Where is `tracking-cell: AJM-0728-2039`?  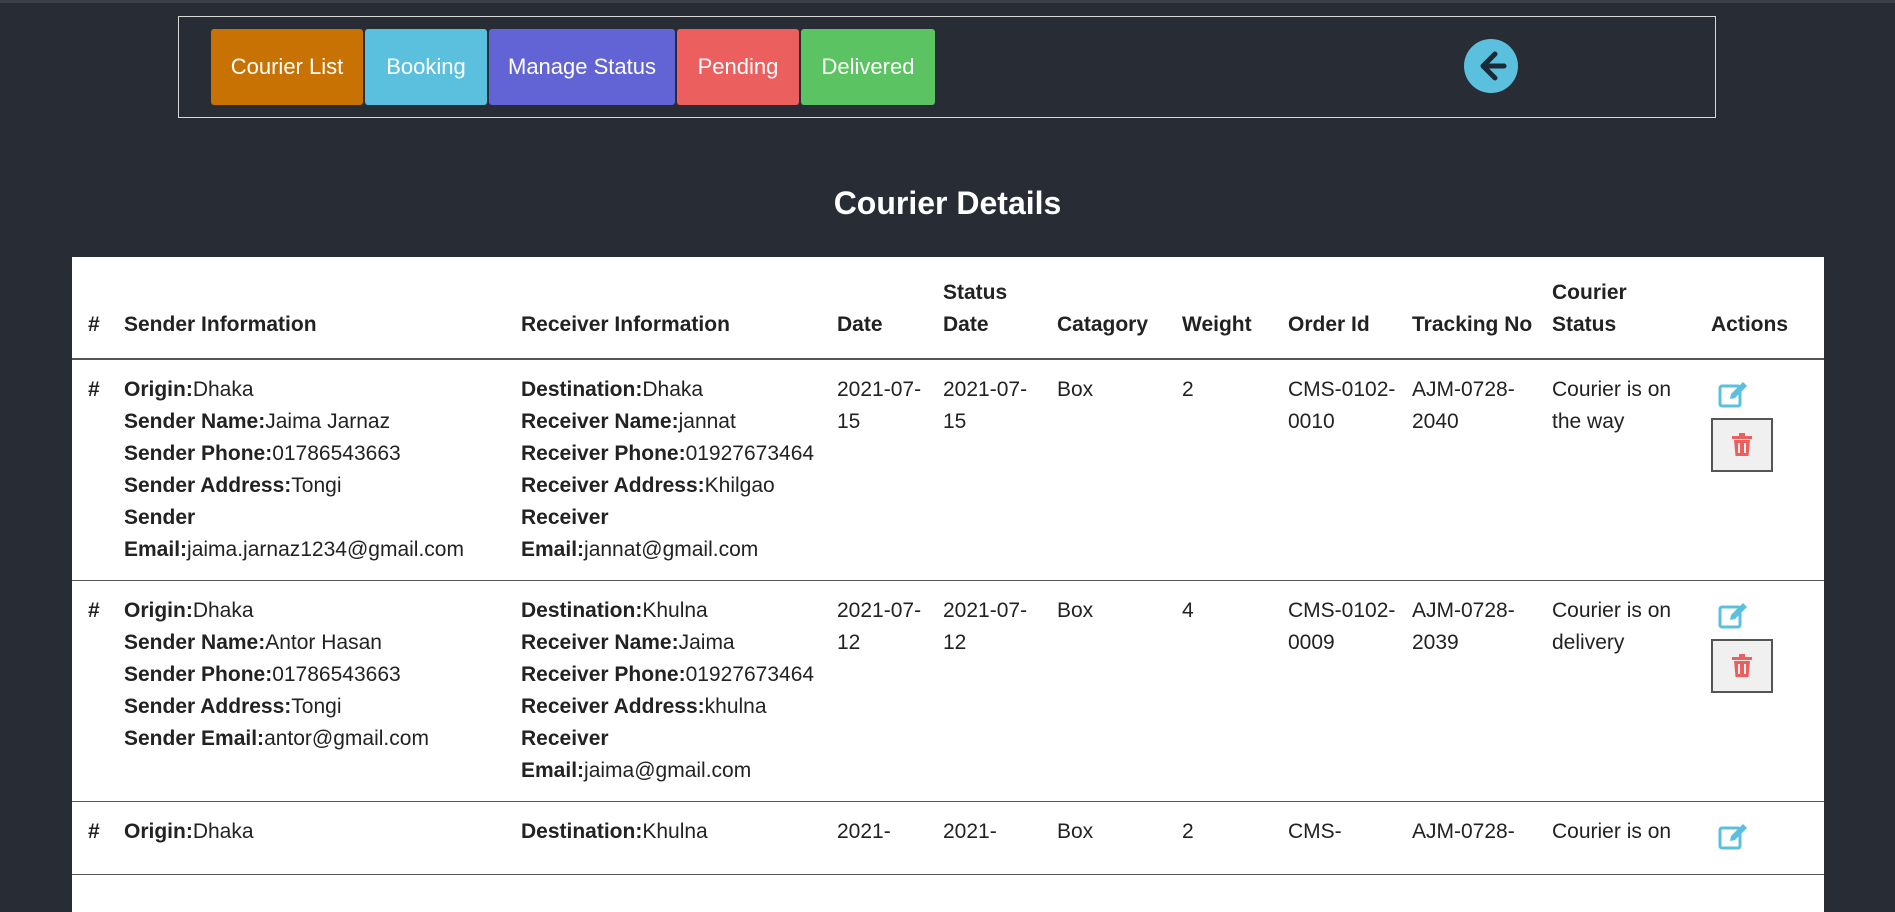
tracking-cell: AJM-0728-2039 is located at coordinates (1474, 691).